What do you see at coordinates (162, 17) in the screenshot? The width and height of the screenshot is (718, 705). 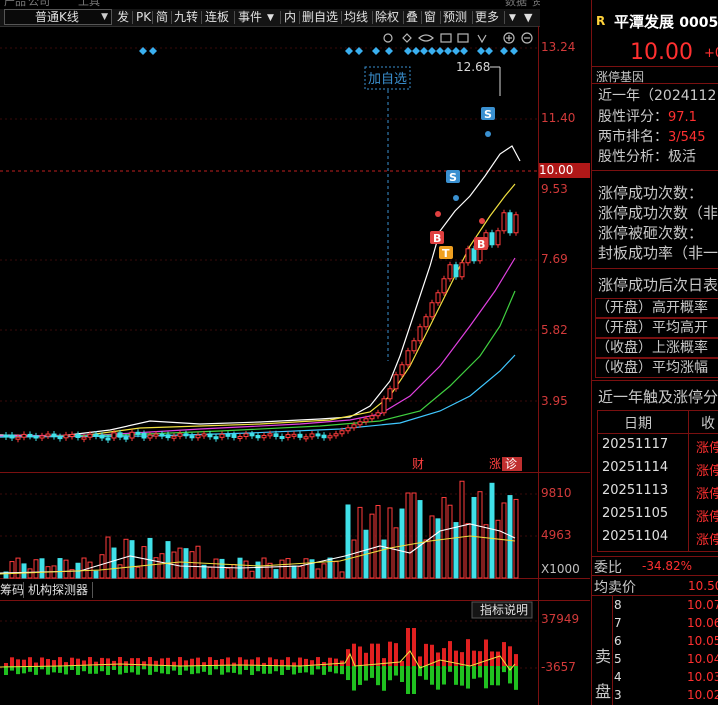 I see `tool-jian: 简` at bounding box center [162, 17].